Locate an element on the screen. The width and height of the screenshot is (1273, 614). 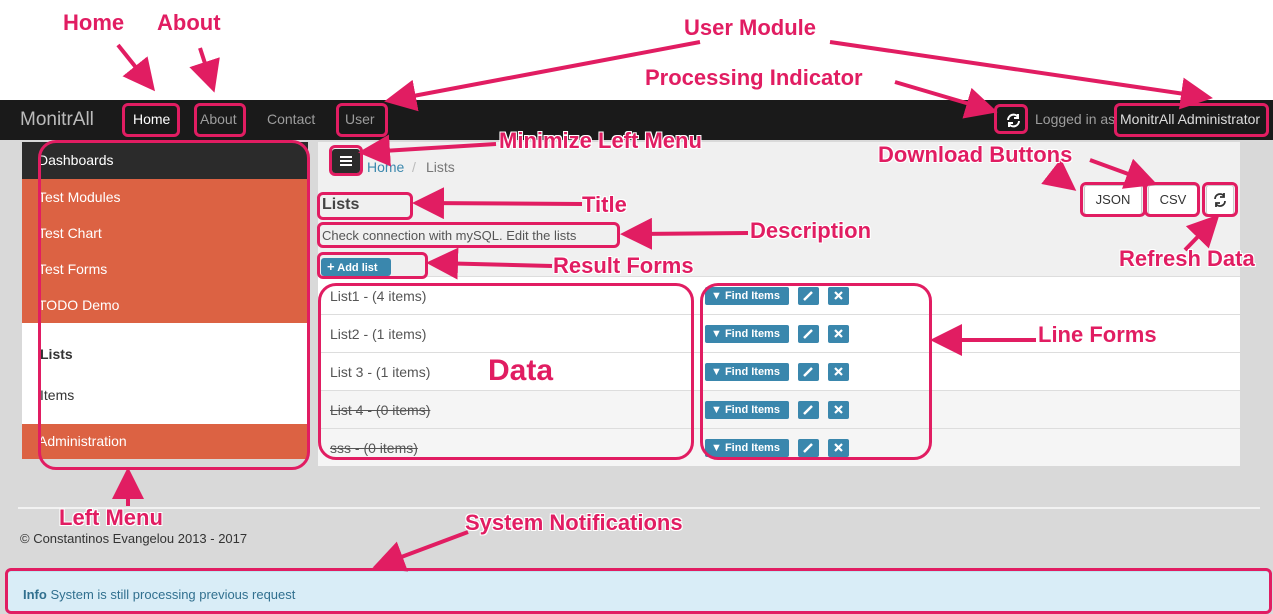
result-forms-annotation: Result Forms is located at coordinates (623, 265).